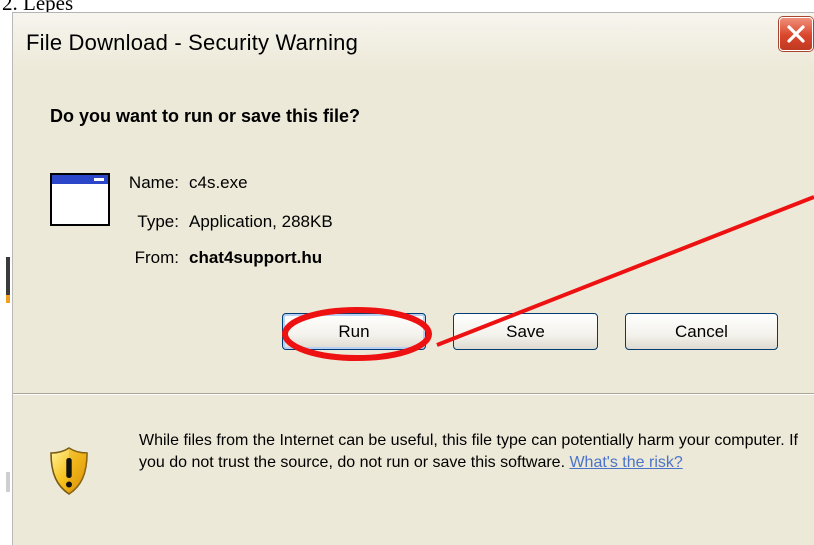  I want to click on file-source-value: chat4support.hu, so click(256, 257).